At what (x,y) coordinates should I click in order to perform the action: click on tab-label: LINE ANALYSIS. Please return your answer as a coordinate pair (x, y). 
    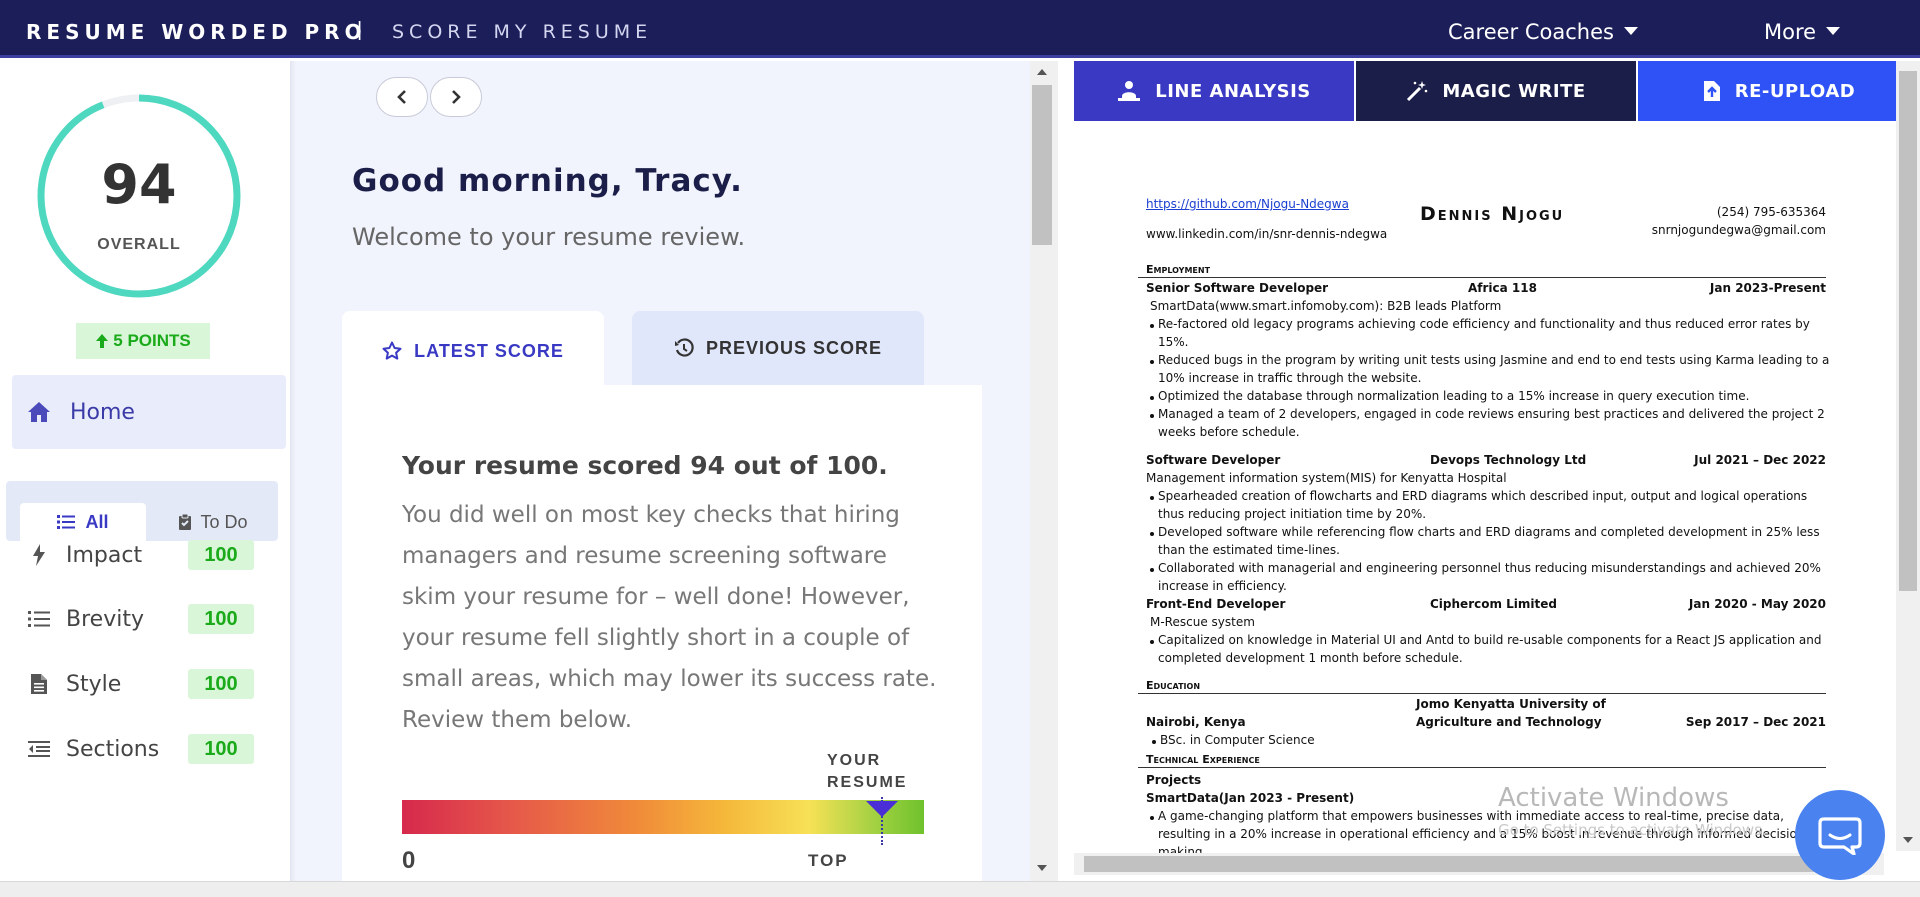
    Looking at the image, I should click on (1233, 91).